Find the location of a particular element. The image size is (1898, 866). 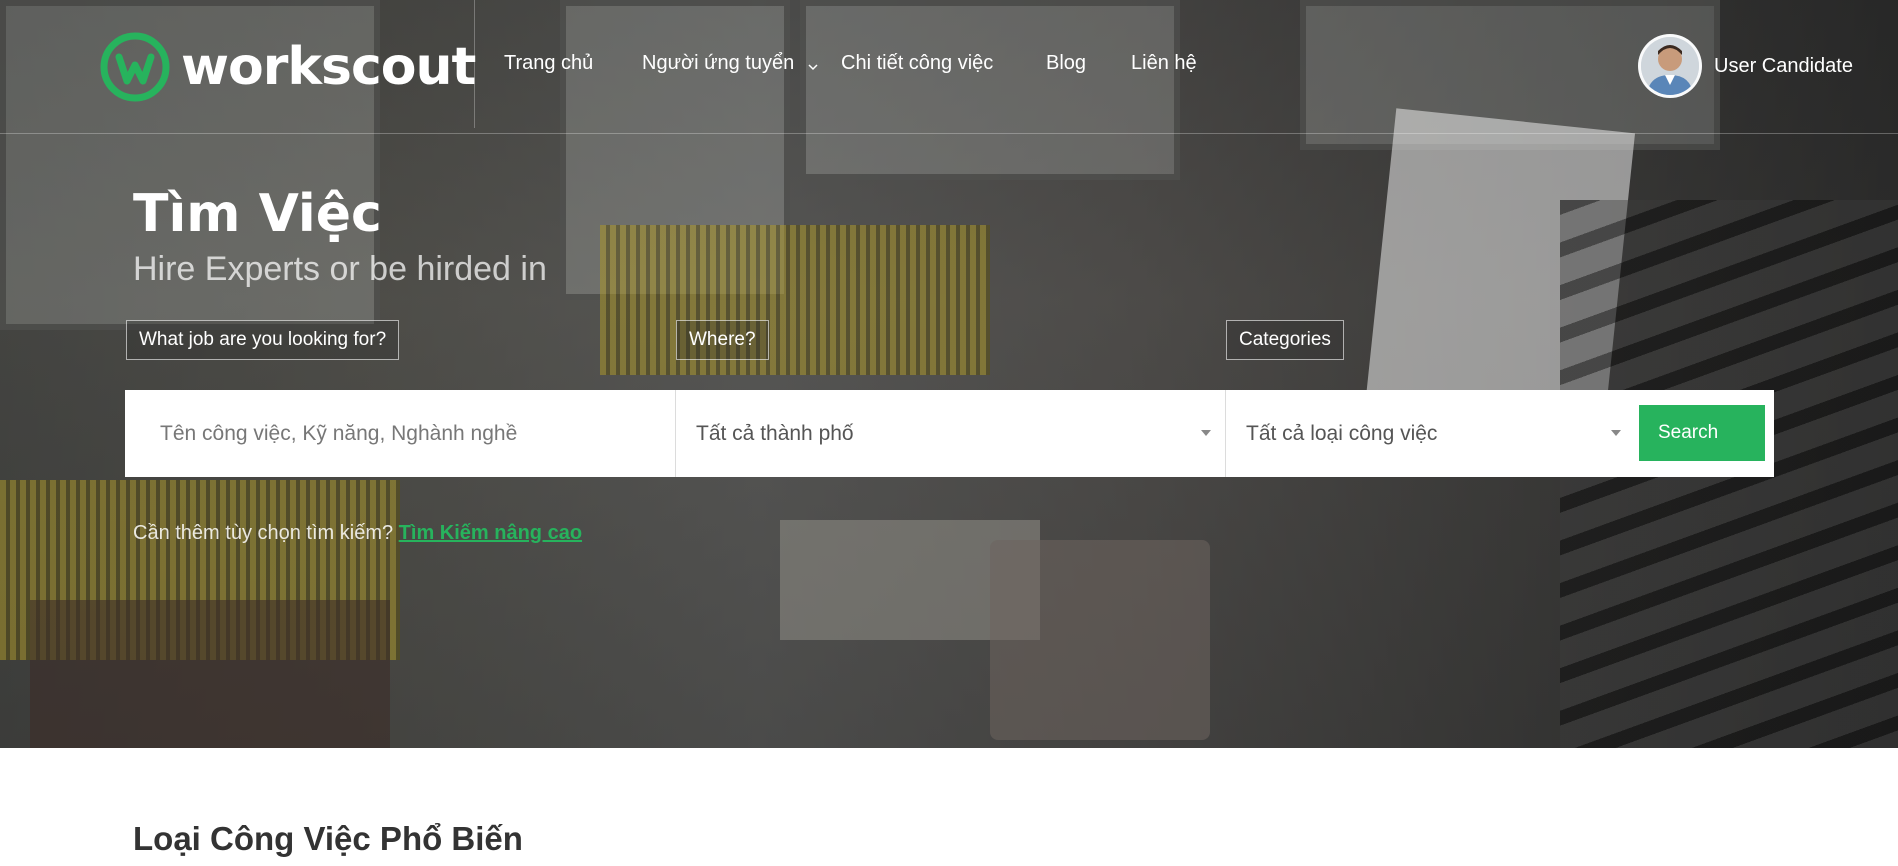

advanced-search-link: Tìm Kiếm nâng cao is located at coordinates (490, 533).